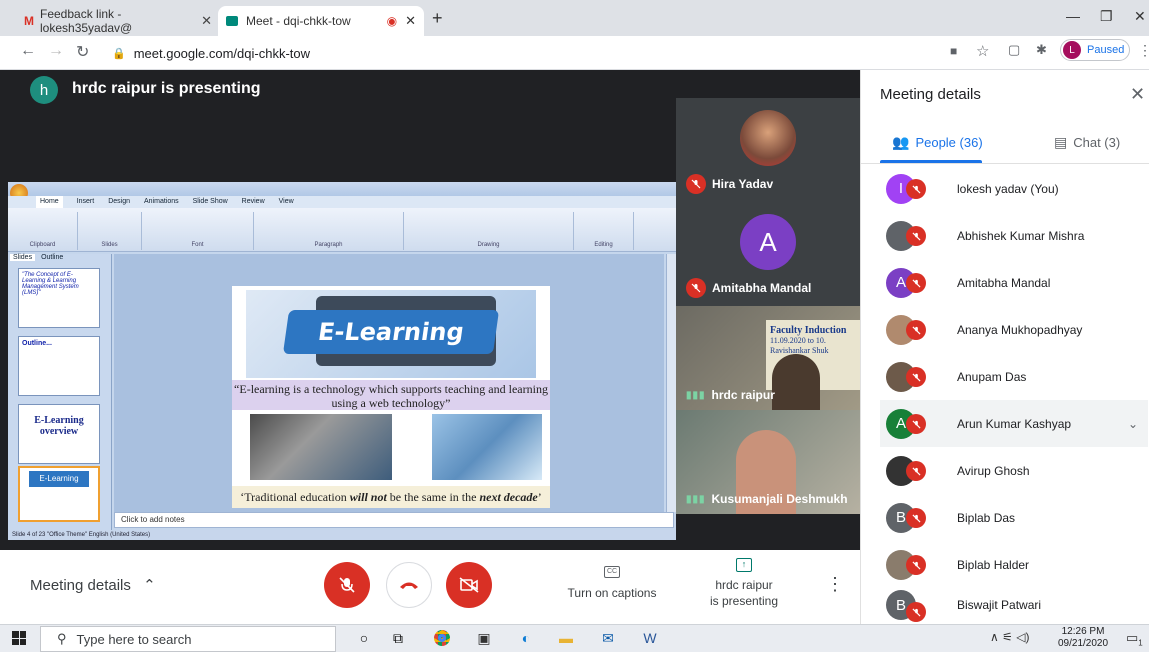  Describe the element at coordinates (768, 254) in the screenshot. I see `participant-tile: A Amitabha Mandal` at that location.